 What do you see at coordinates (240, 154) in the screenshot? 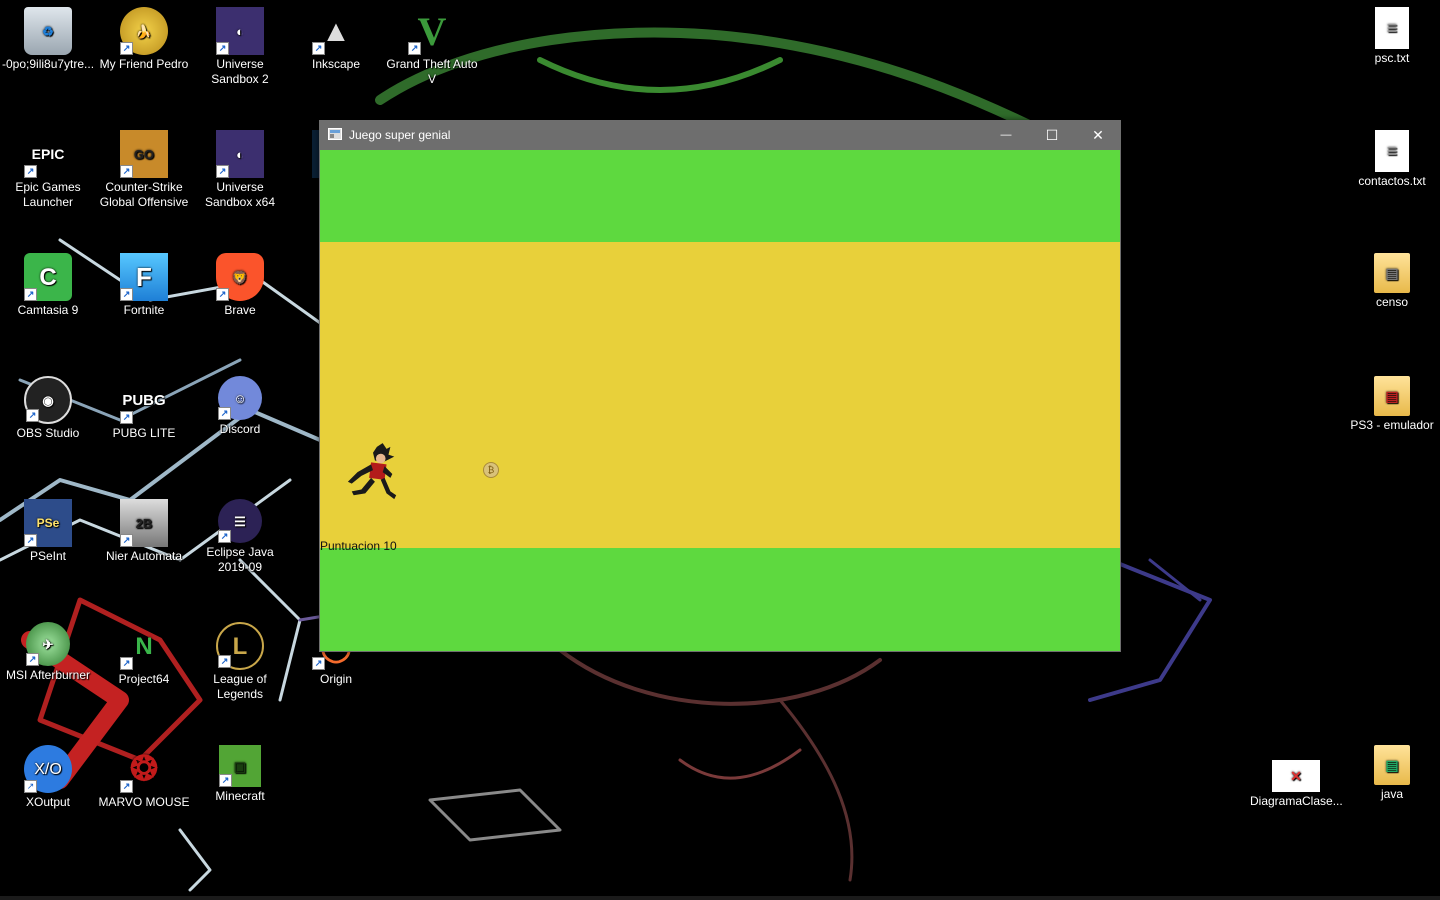
I see `universe-sandbox-x64-icon: ◐ ↗` at bounding box center [240, 154].